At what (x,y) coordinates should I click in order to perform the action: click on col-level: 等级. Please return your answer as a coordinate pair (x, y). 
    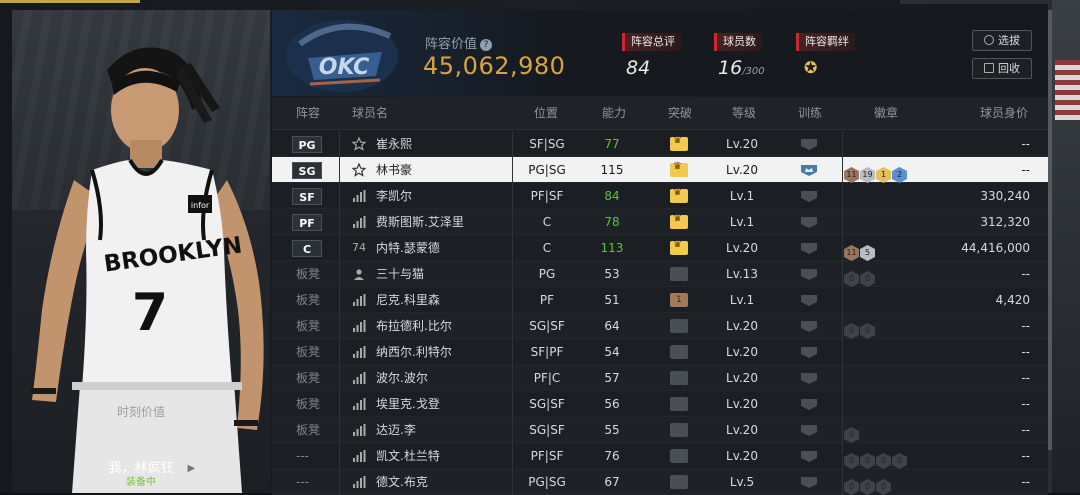
    Looking at the image, I should click on (744, 113).